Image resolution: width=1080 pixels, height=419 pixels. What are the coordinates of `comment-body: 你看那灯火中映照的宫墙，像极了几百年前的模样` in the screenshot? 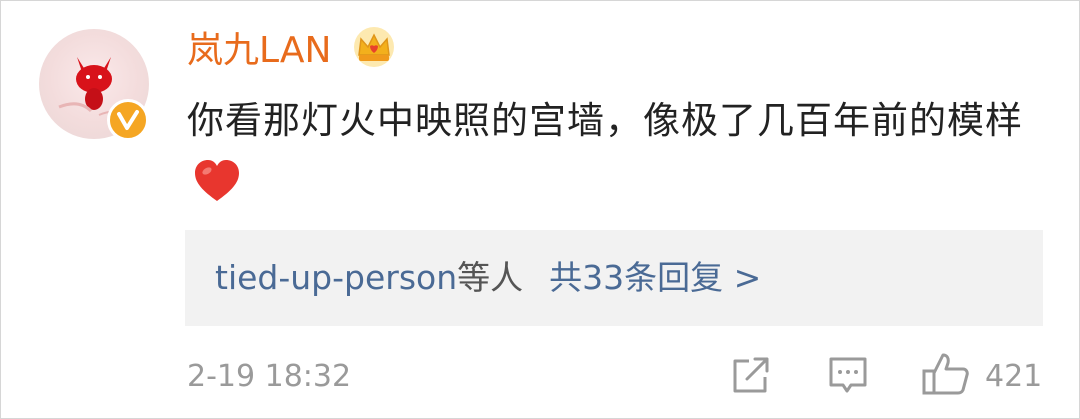 It's located at (605, 120).